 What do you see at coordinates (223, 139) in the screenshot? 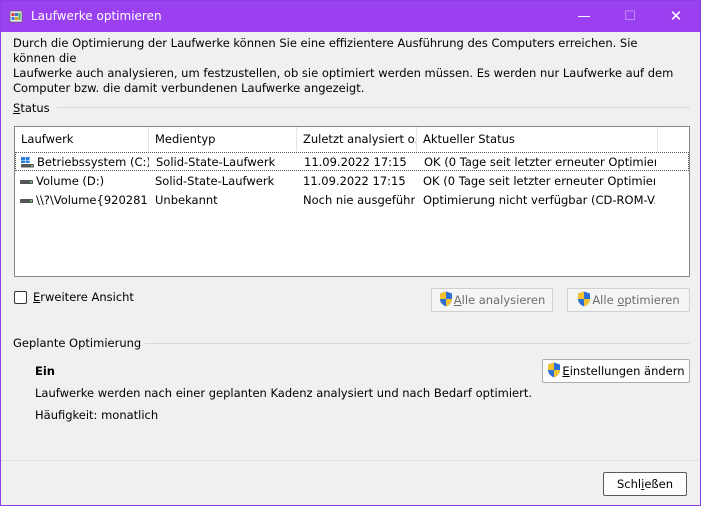
I see `column-media-type: Medientyp` at bounding box center [223, 139].